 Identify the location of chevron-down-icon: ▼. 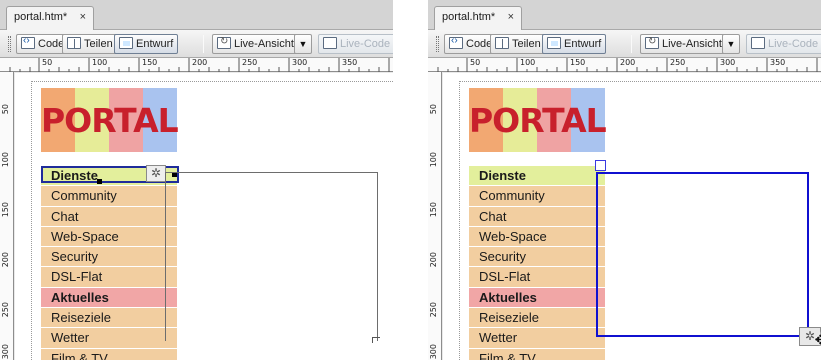
(731, 44).